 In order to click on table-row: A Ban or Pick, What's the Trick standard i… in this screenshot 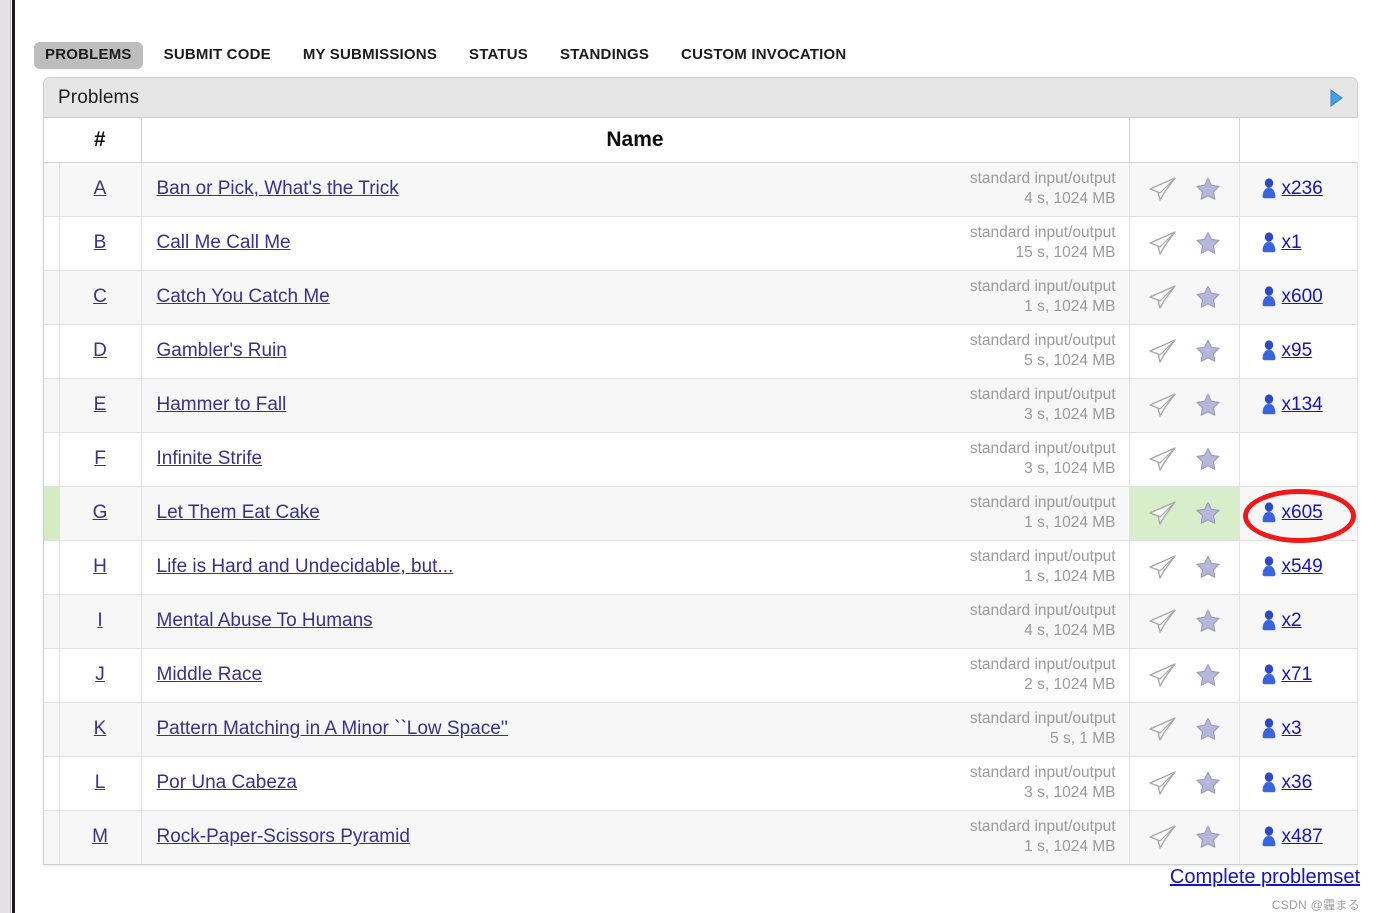, I will do `click(701, 189)`.